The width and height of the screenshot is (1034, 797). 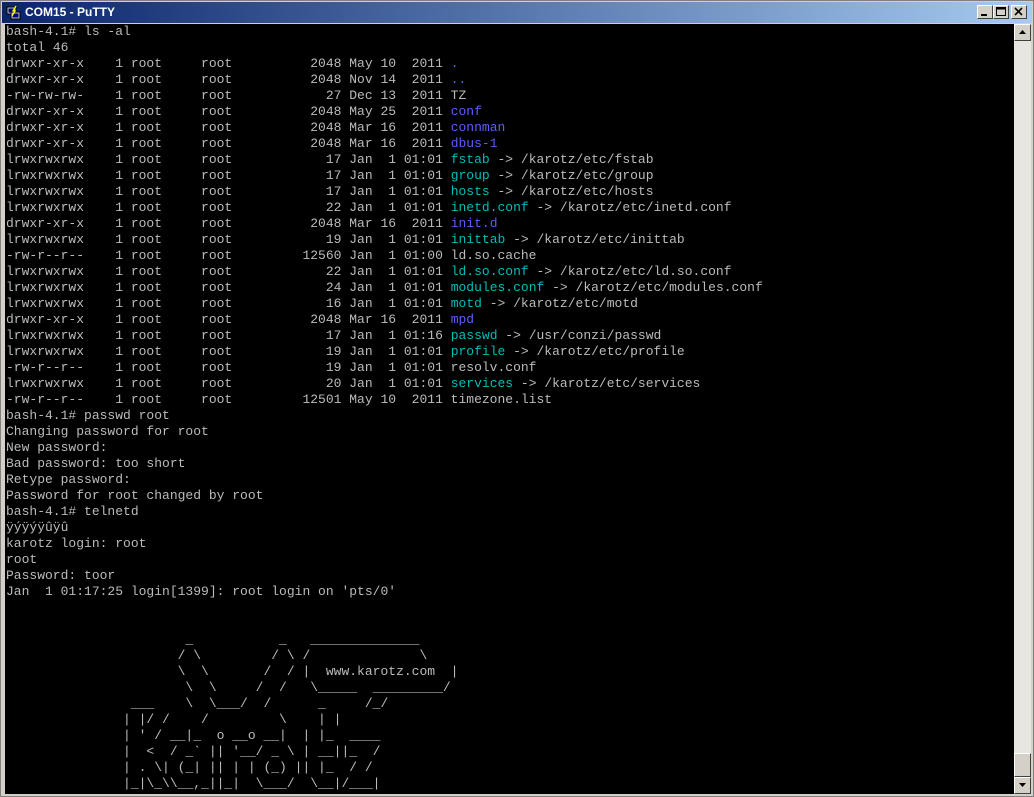 I want to click on title-bar: COM15 - PuTTY, so click(x=517, y=12).